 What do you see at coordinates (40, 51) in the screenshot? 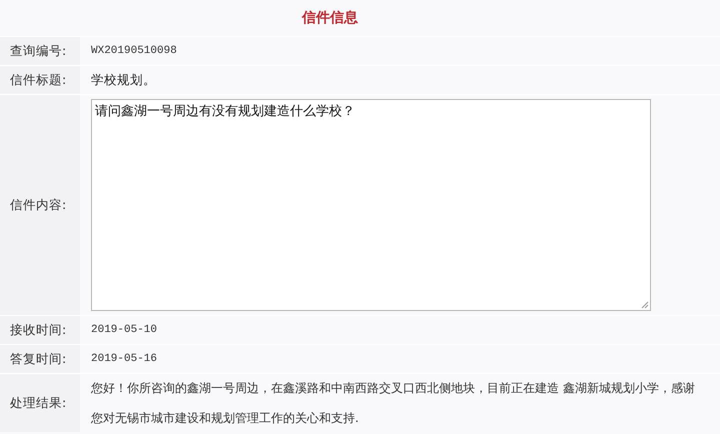
I see `field-label: 查询编号:` at bounding box center [40, 51].